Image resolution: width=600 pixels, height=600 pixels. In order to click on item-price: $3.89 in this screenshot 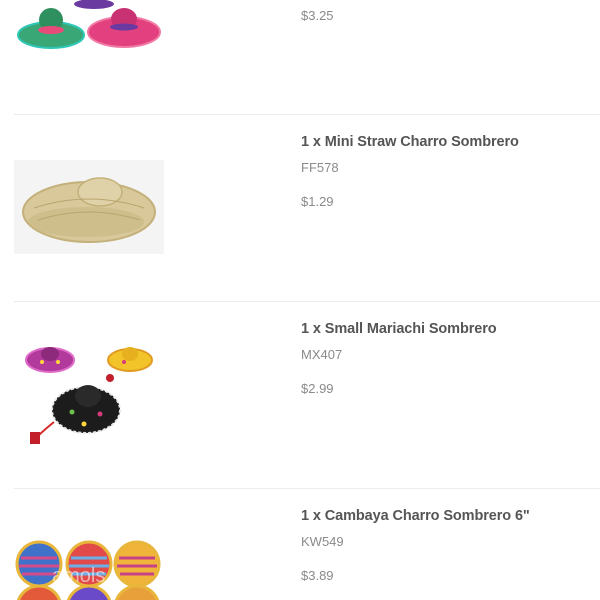, I will do `click(317, 575)`.